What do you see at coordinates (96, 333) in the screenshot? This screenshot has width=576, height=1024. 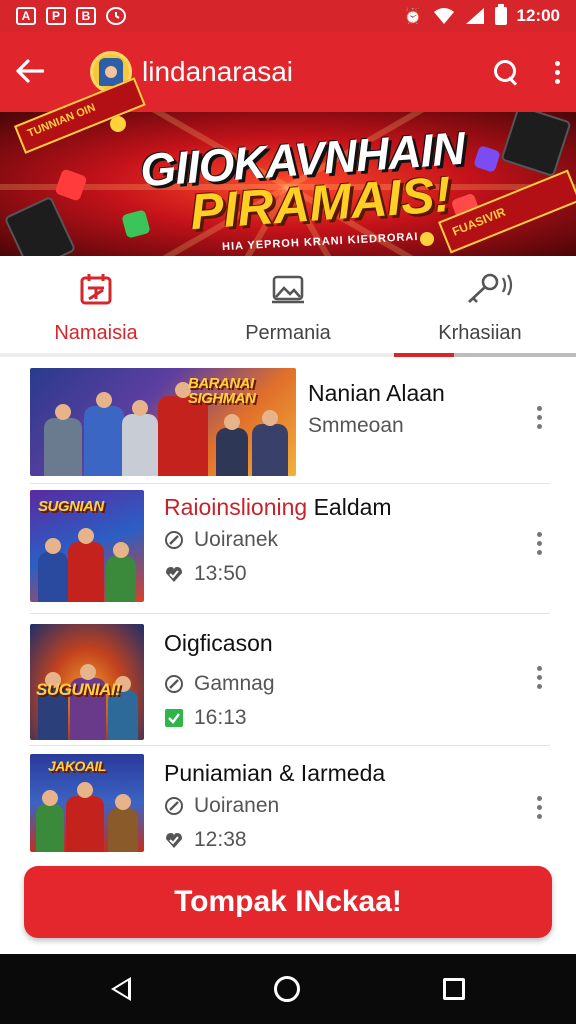 I see `tab-label: Namaisia` at bounding box center [96, 333].